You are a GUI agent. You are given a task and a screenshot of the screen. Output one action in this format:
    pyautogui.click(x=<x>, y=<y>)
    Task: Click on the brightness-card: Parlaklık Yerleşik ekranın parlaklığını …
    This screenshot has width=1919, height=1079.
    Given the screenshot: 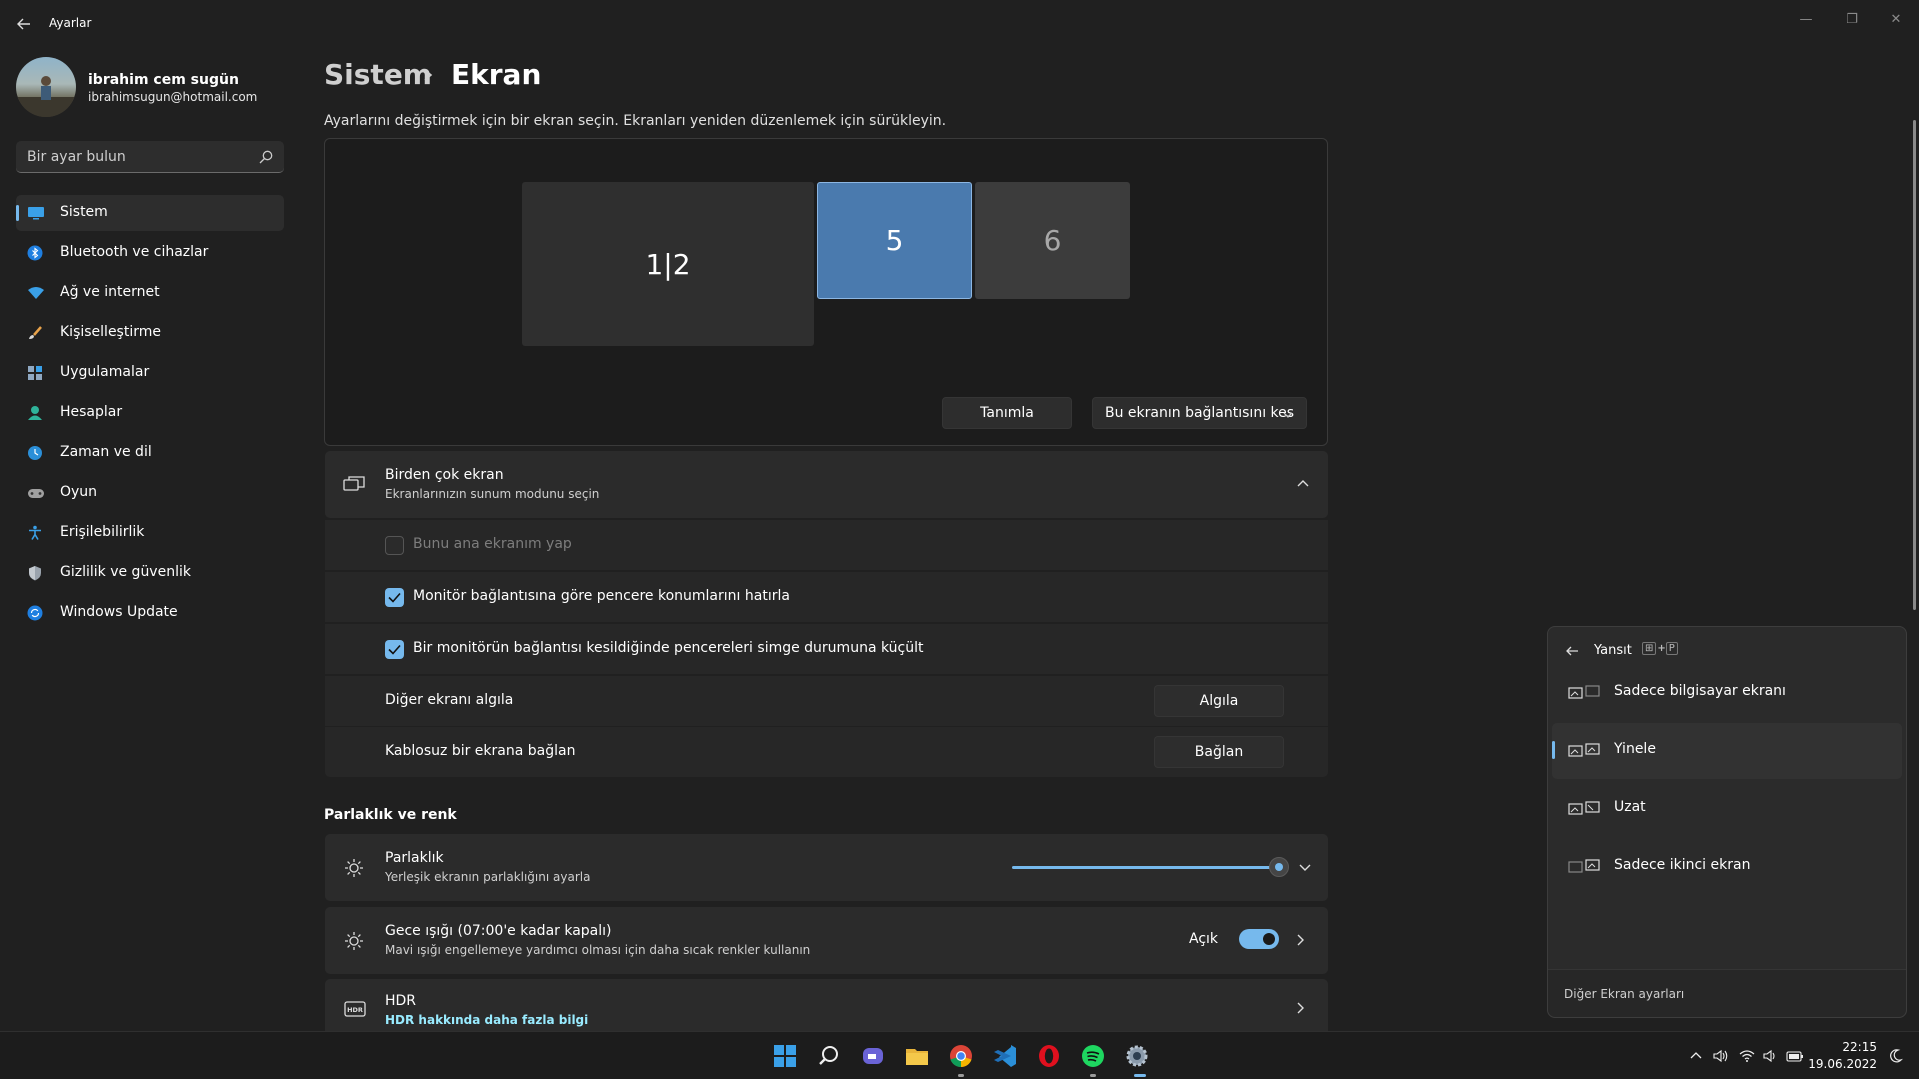 What is the action you would take?
    pyautogui.click(x=826, y=867)
    